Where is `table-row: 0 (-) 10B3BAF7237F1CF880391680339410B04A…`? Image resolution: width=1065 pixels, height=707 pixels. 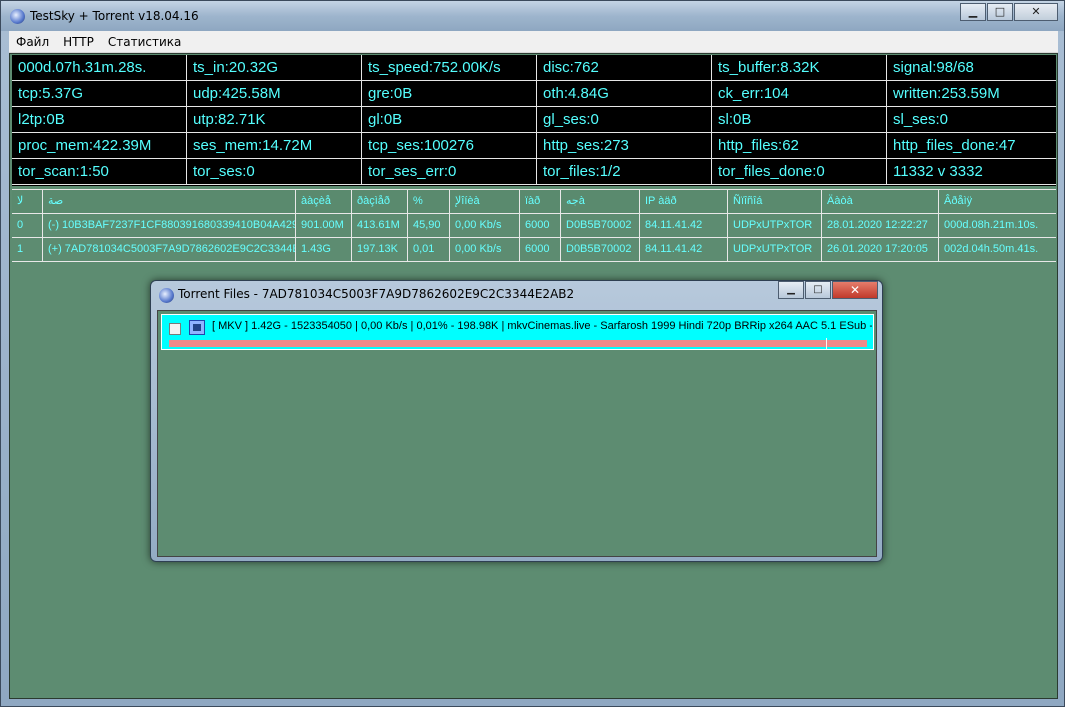 table-row: 0 (-) 10B3BAF7237F1CF880391680339410B04A… is located at coordinates (534, 226).